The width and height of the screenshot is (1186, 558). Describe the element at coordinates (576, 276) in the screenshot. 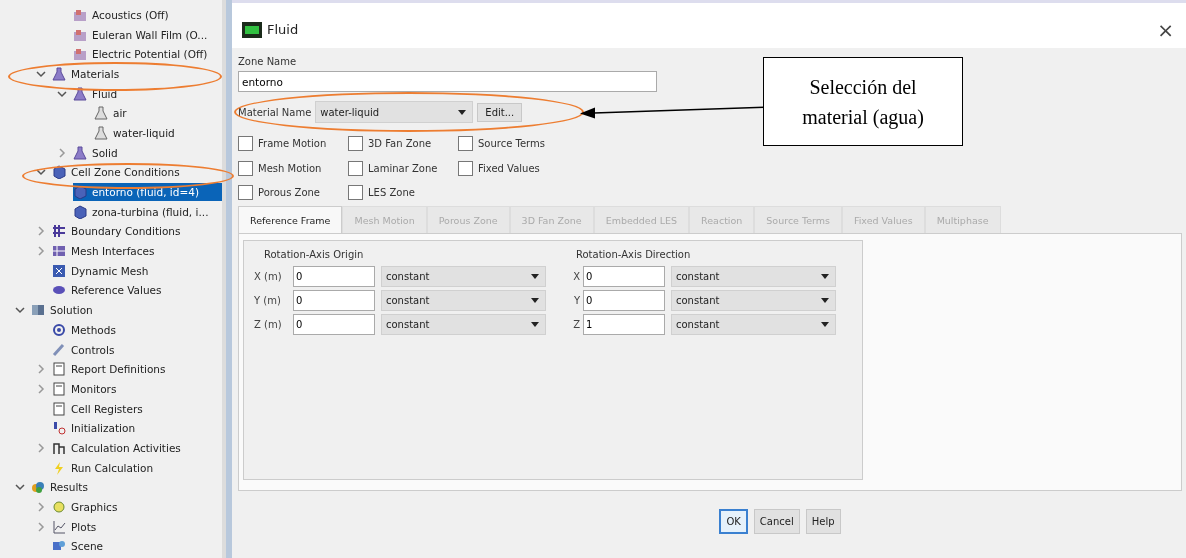

I see `axis-label: X` at that location.